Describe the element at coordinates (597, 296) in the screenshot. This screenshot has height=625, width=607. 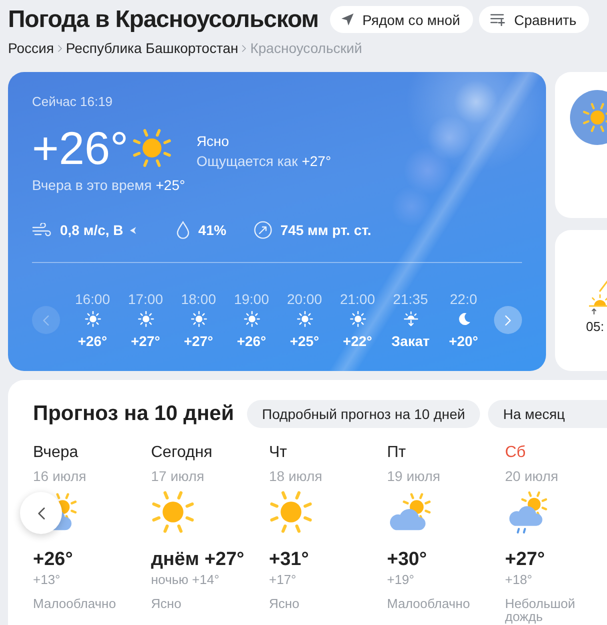
I see `sunrise-icon` at that location.